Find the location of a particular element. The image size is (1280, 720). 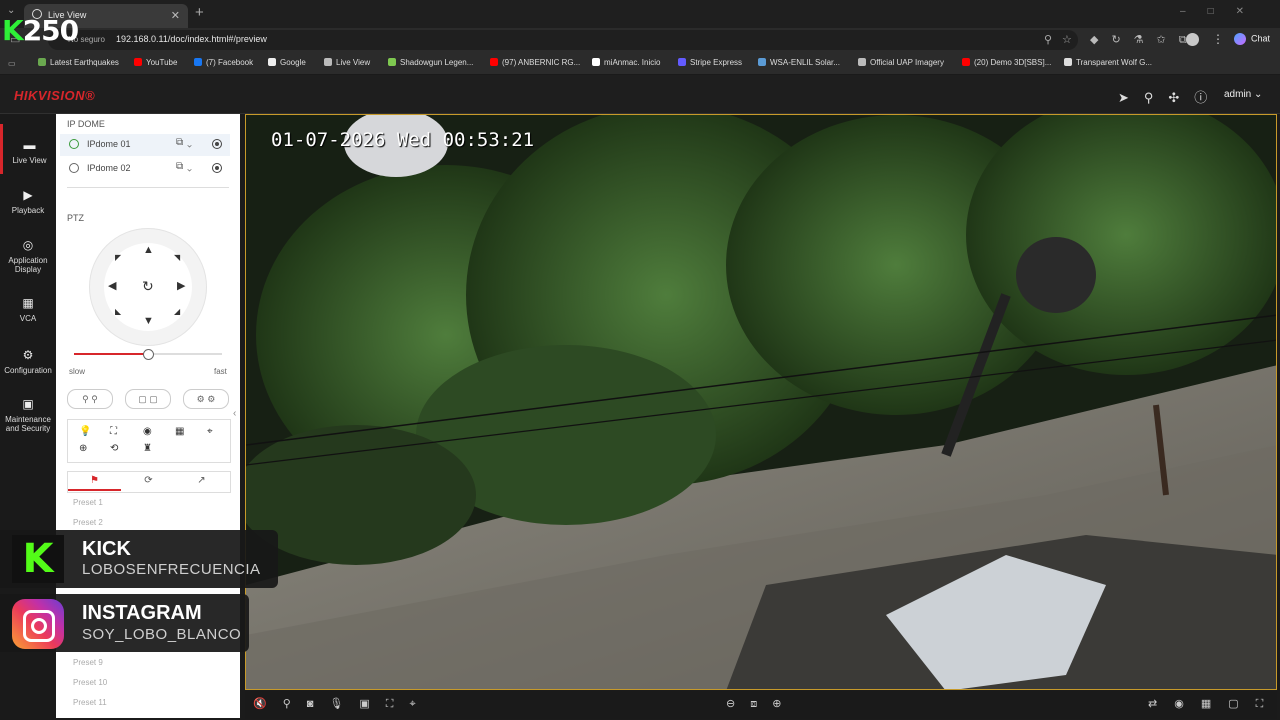

k250-logo-number: 250 is located at coordinates (50, 30).